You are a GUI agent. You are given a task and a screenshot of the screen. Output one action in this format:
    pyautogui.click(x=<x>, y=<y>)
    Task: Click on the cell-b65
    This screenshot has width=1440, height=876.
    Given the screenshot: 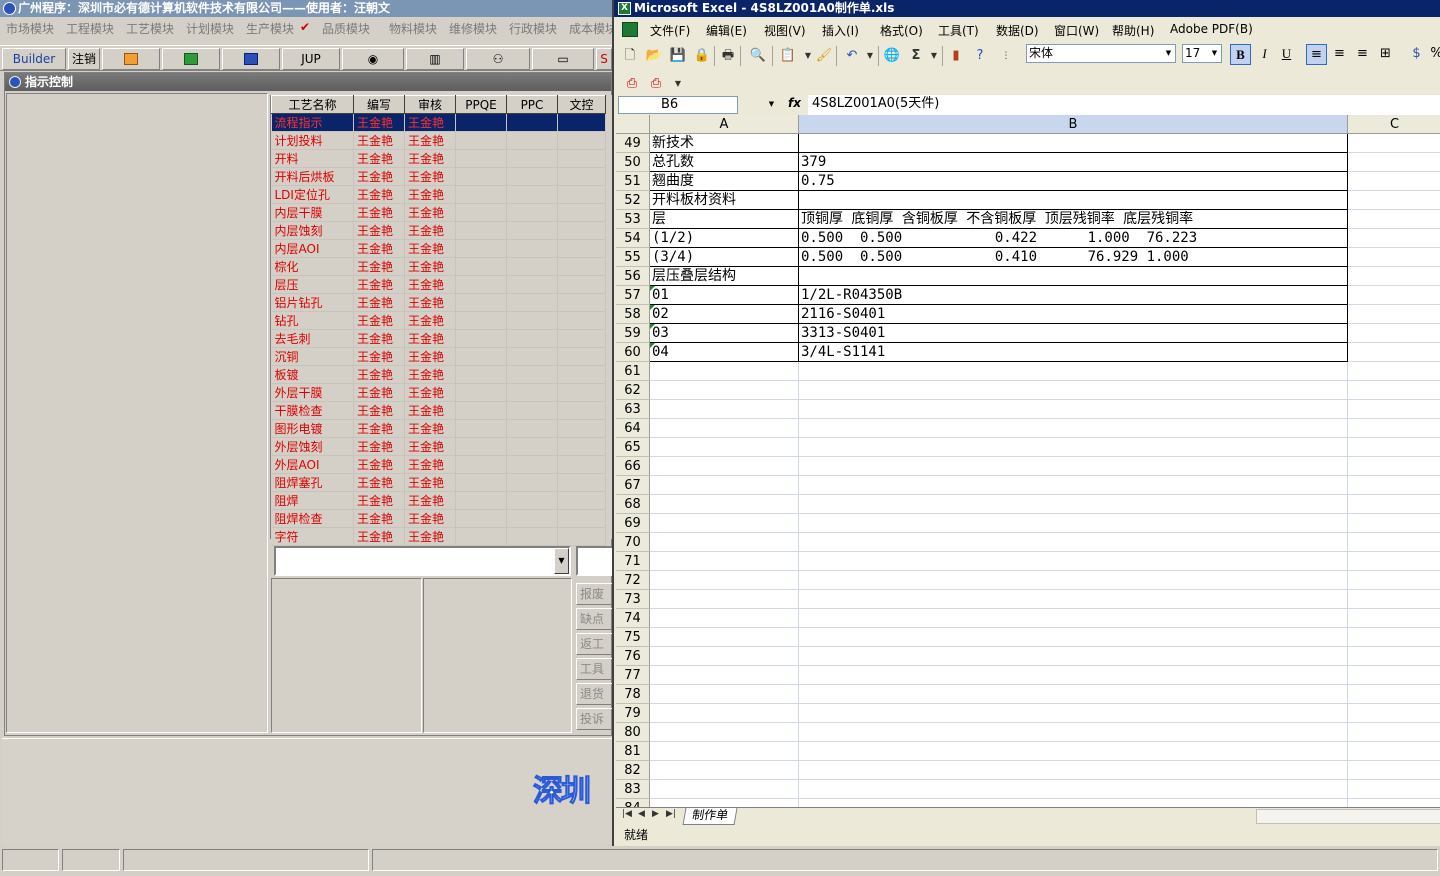 What is the action you would take?
    pyautogui.click(x=1073, y=447)
    